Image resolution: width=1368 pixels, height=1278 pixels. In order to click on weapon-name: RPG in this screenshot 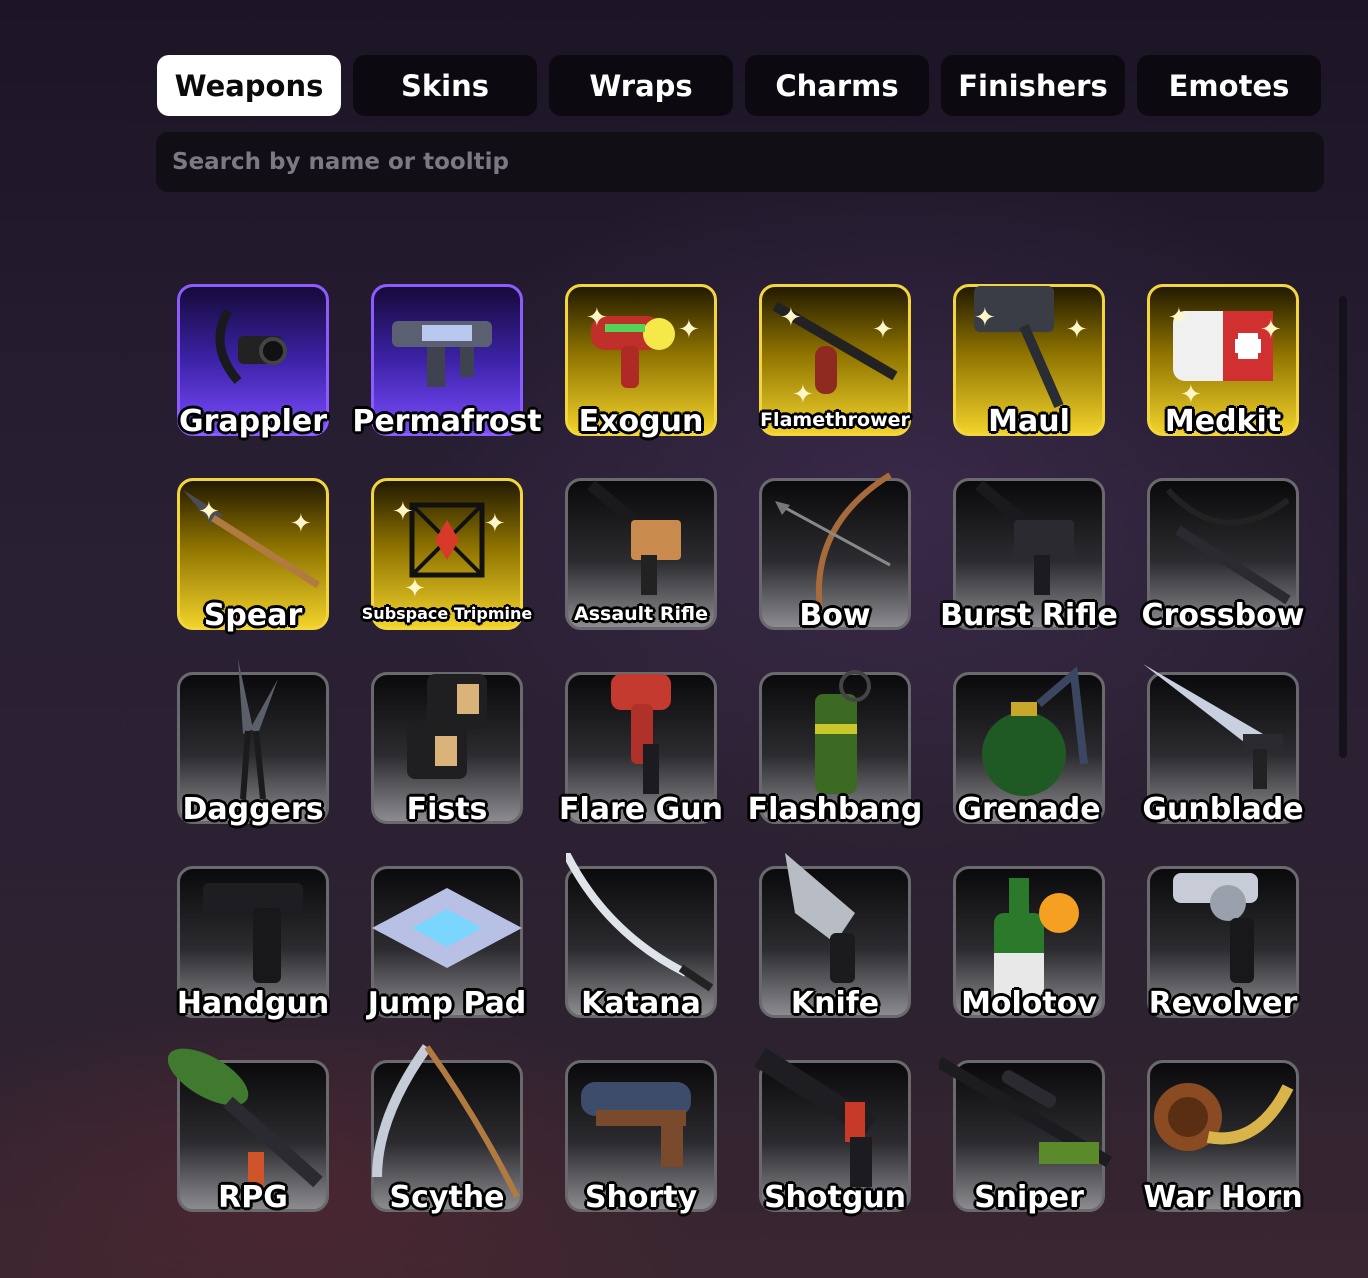, I will do `click(253, 1197)`.